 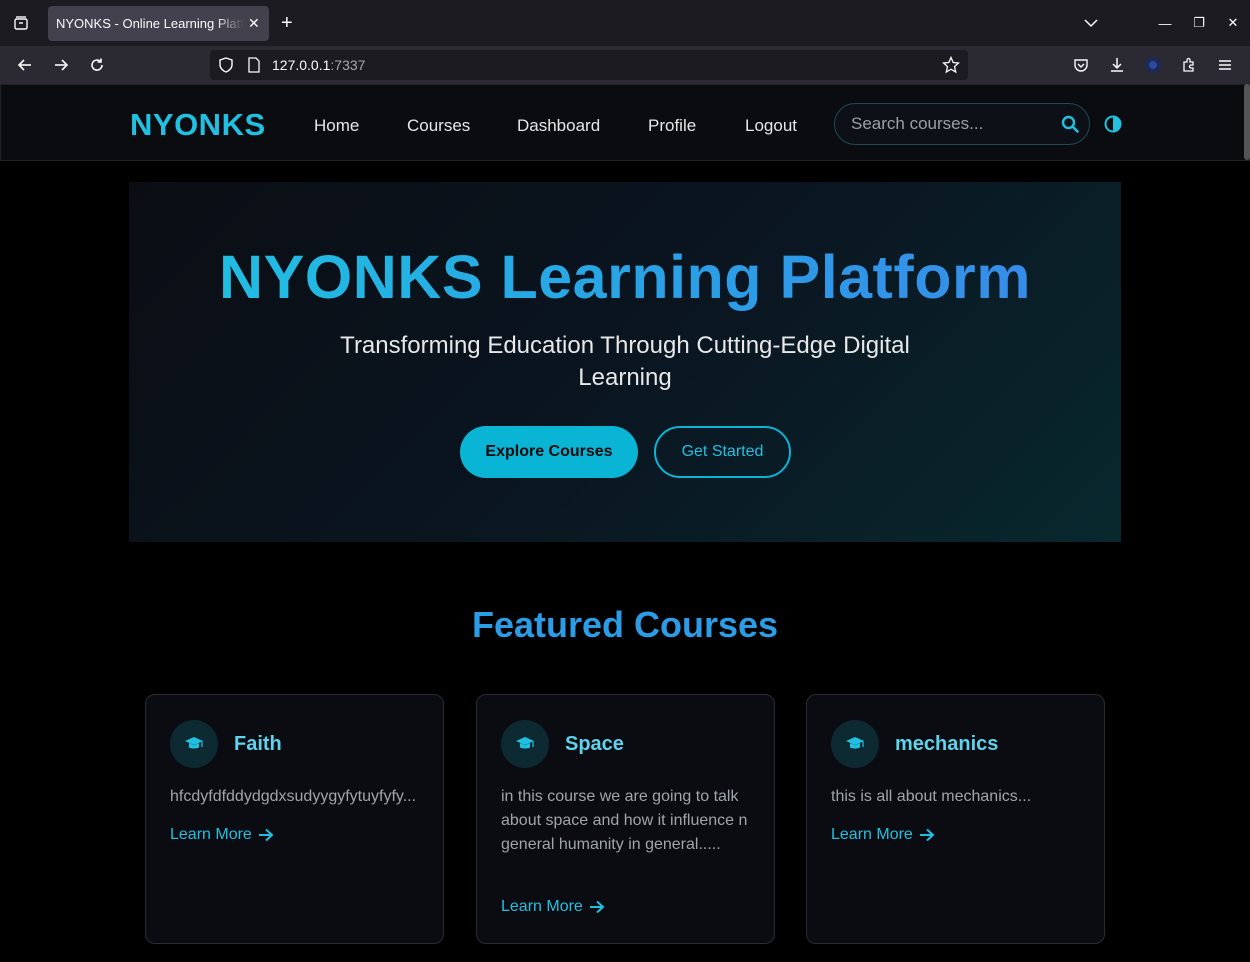 I want to click on course-title: Space, so click(x=594, y=744).